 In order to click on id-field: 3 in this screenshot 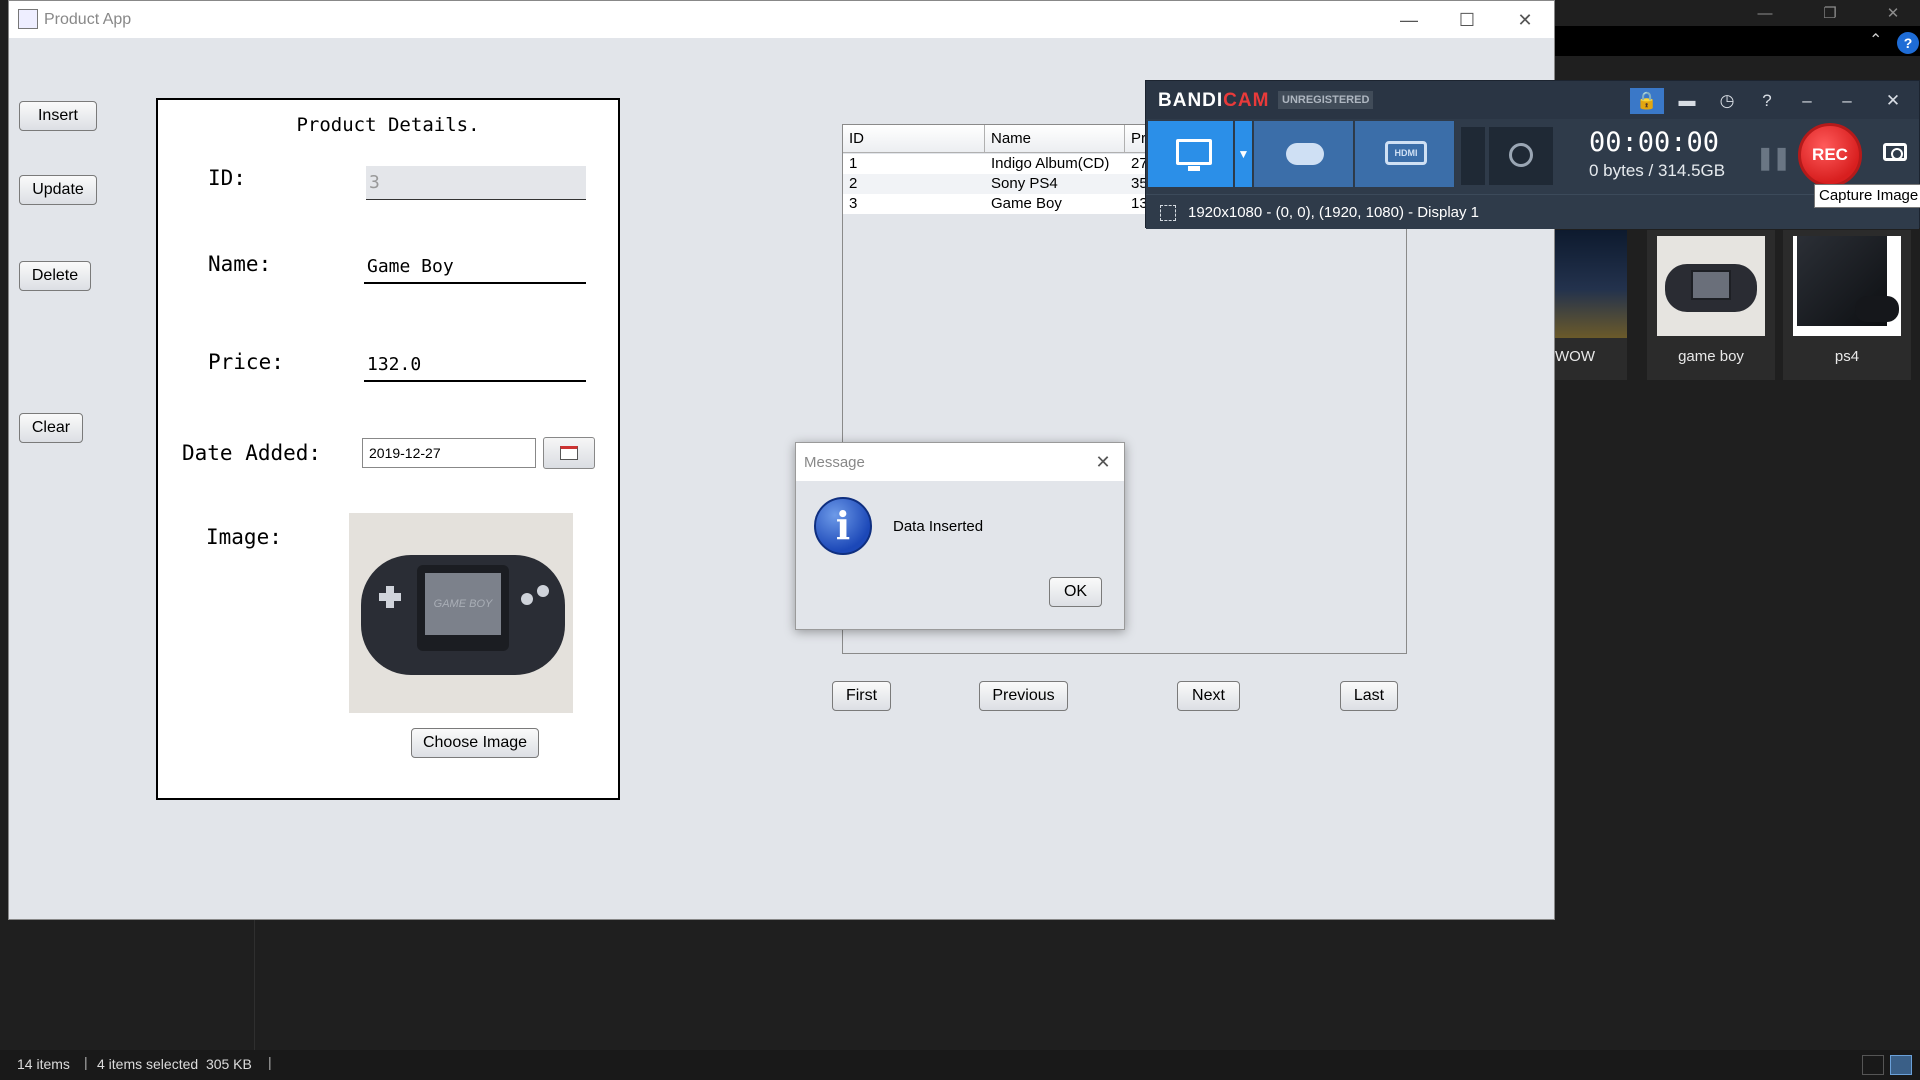, I will do `click(476, 183)`.